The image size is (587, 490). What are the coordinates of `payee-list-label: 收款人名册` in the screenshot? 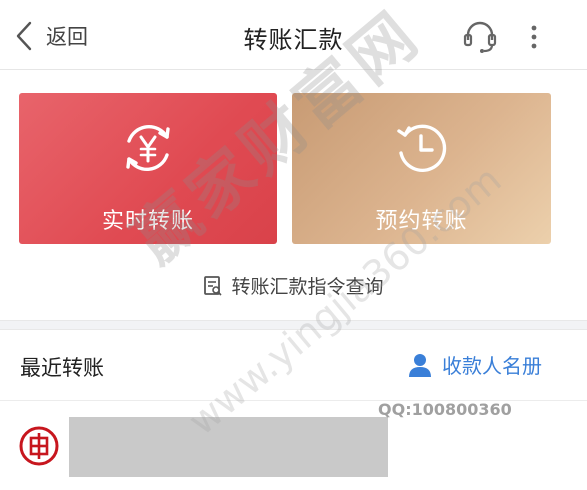 It's located at (492, 366).